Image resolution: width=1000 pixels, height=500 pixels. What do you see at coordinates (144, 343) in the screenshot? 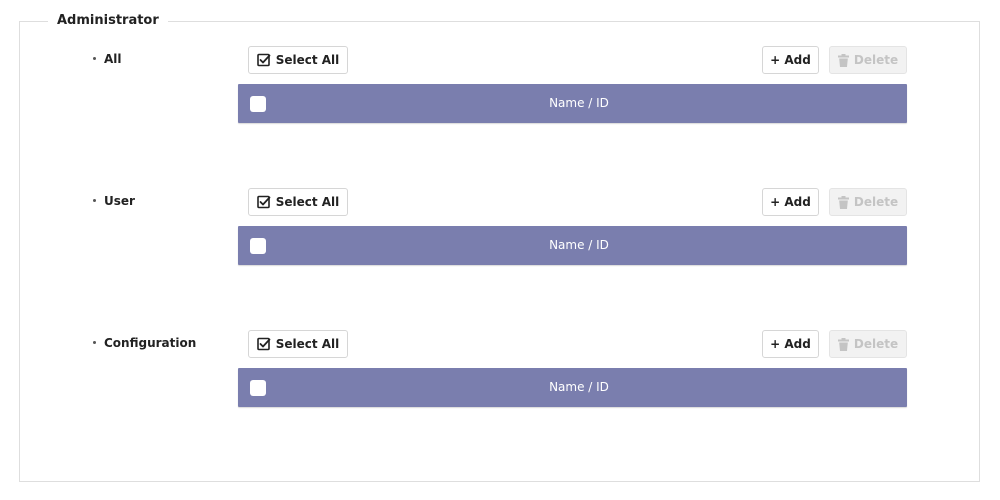
I see `section-label-configuration: Configuration` at bounding box center [144, 343].